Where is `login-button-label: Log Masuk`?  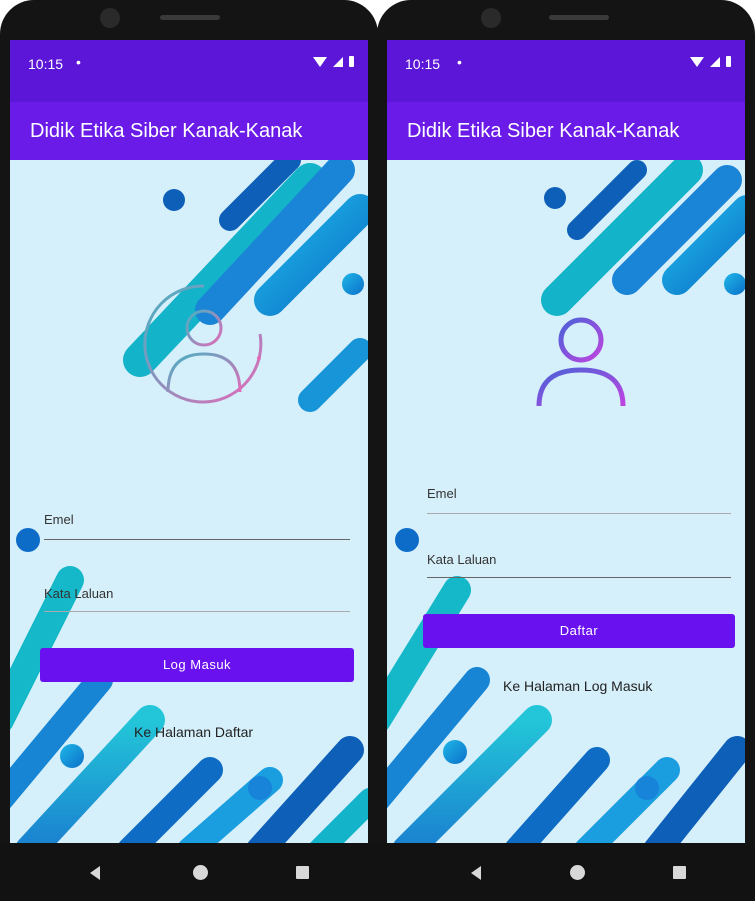 login-button-label: Log Masuk is located at coordinates (197, 664).